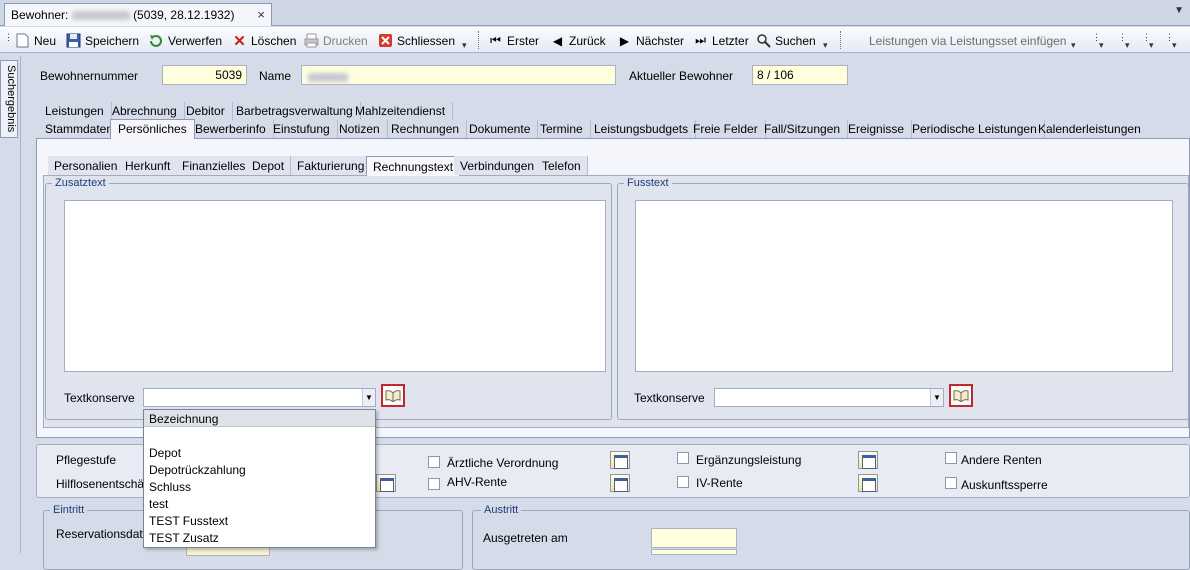  Describe the element at coordinates (951, 458) in the screenshot. I see `andere-renten-checkbox` at that location.